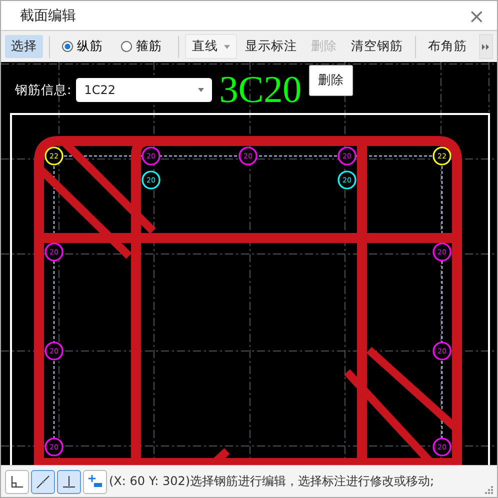 This screenshot has width=498, height=498. Describe the element at coordinates (211, 46) in the screenshot. I see `line-type-dropdown: 直线` at that location.